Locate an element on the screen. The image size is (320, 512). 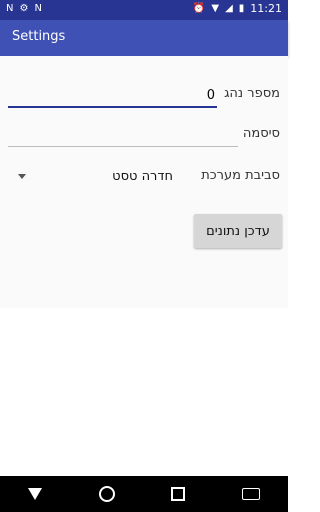
environment-row: סביבת מערכת חדרה טסט is located at coordinates (144, 178).